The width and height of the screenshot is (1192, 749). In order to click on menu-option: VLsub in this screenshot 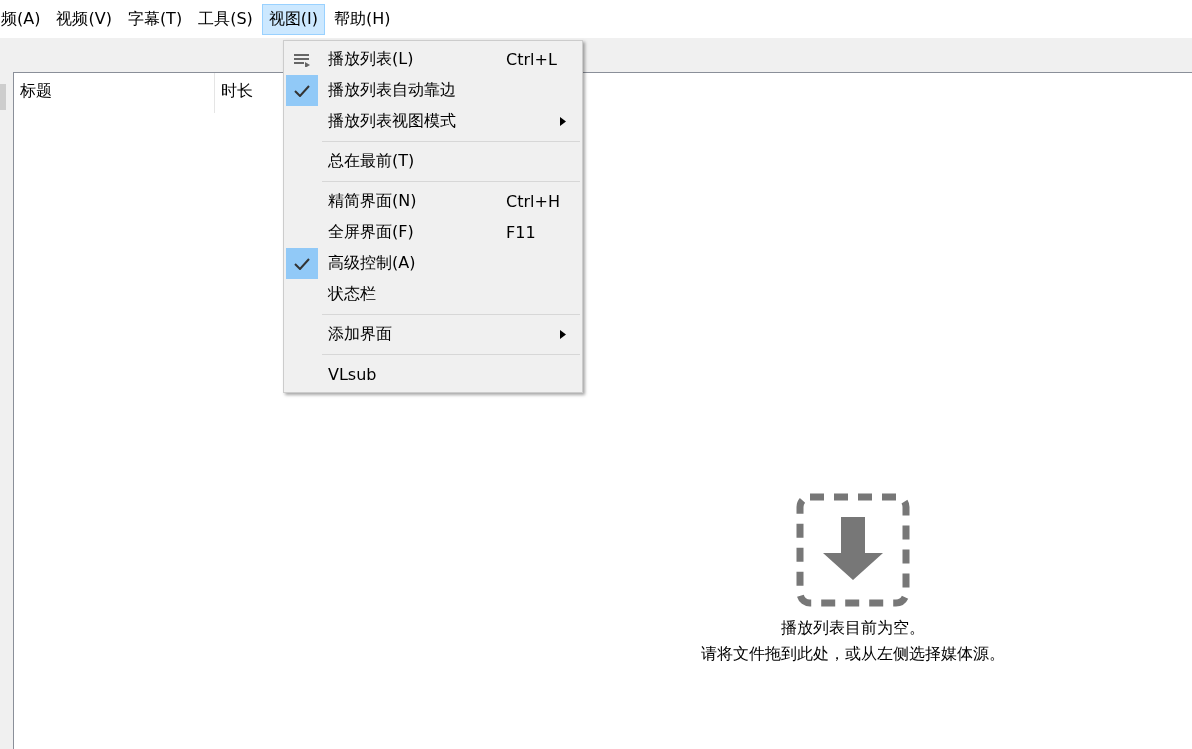, I will do `click(433, 374)`.